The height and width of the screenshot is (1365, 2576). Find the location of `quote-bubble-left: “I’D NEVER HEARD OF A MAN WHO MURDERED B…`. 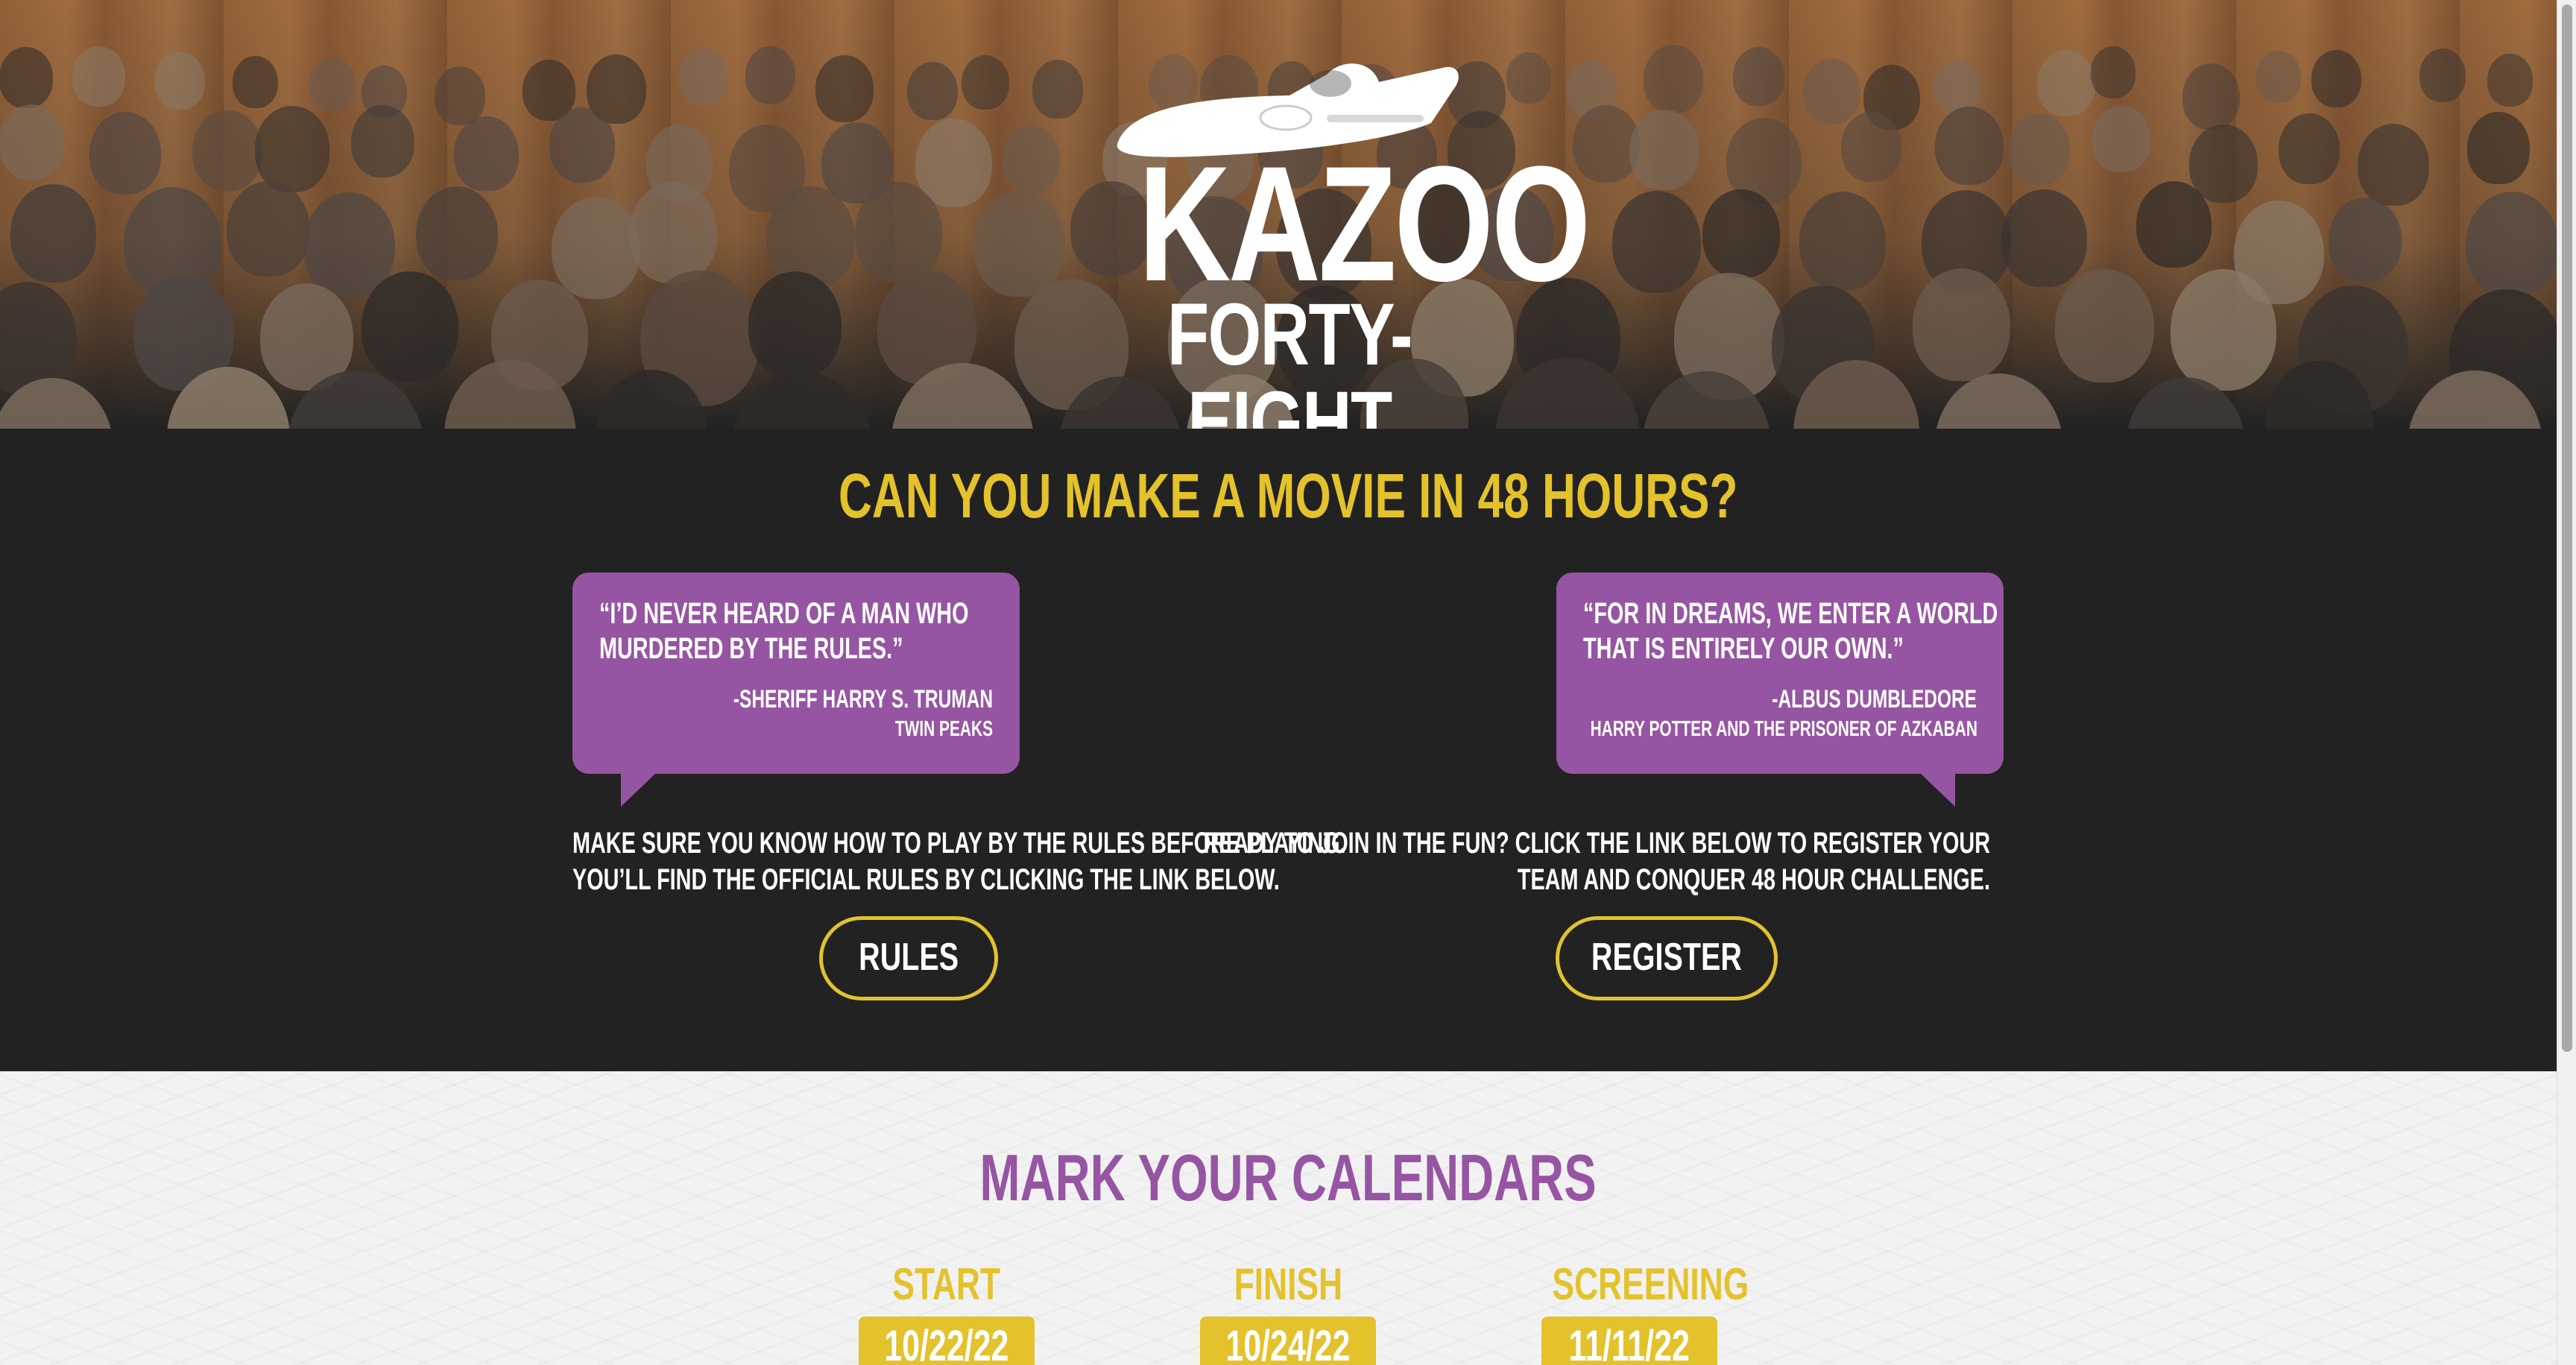

quote-bubble-left: “I’D NEVER HEARD OF A MAN WHO MURDERED B… is located at coordinates (796, 690).